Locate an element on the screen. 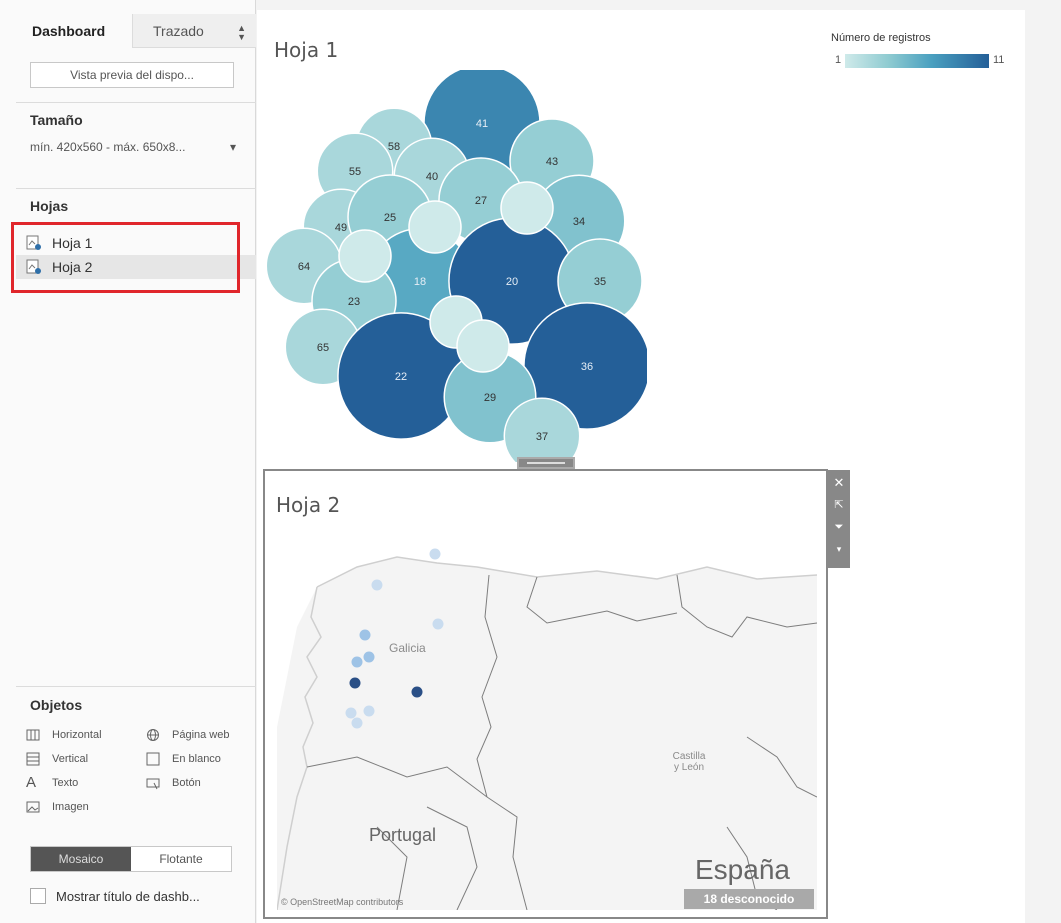  size-dropdown: mín. 420x560 - máx. 650x8... ▾ is located at coordinates (133, 147).